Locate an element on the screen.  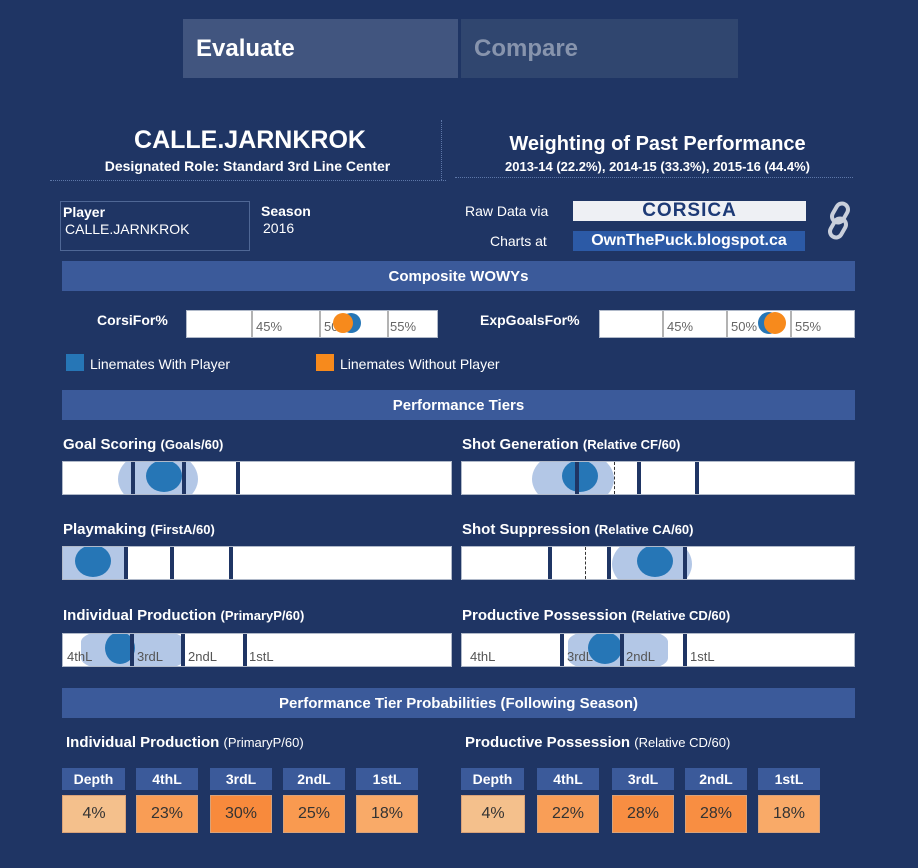
xg-wowy-chart: 45% 50% 55% is located at coordinates (727, 324).